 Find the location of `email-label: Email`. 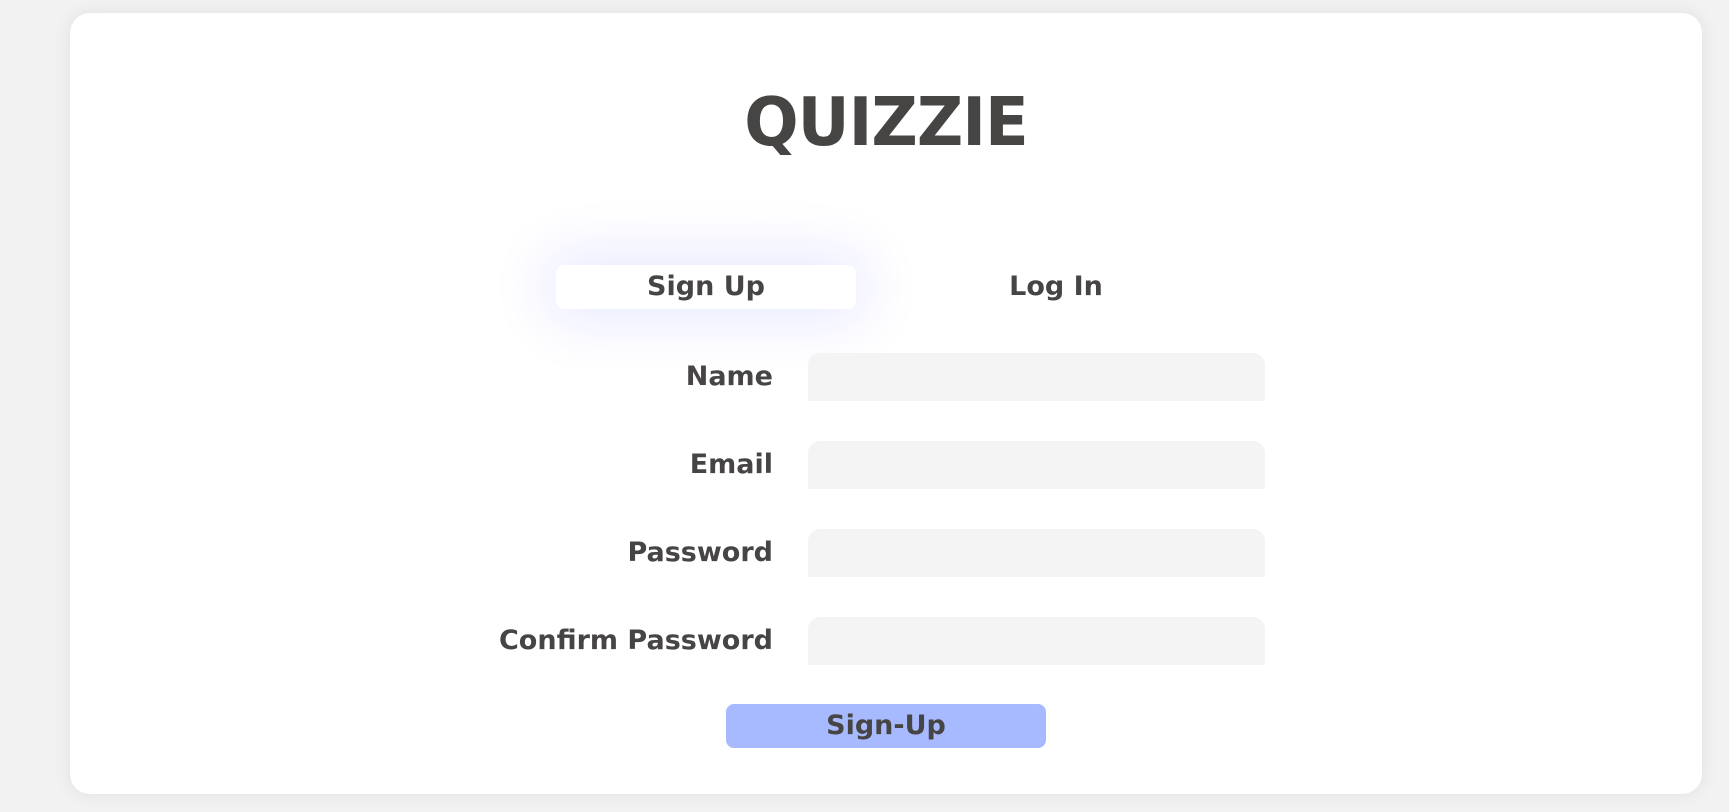

email-label: Email is located at coordinates (731, 464).